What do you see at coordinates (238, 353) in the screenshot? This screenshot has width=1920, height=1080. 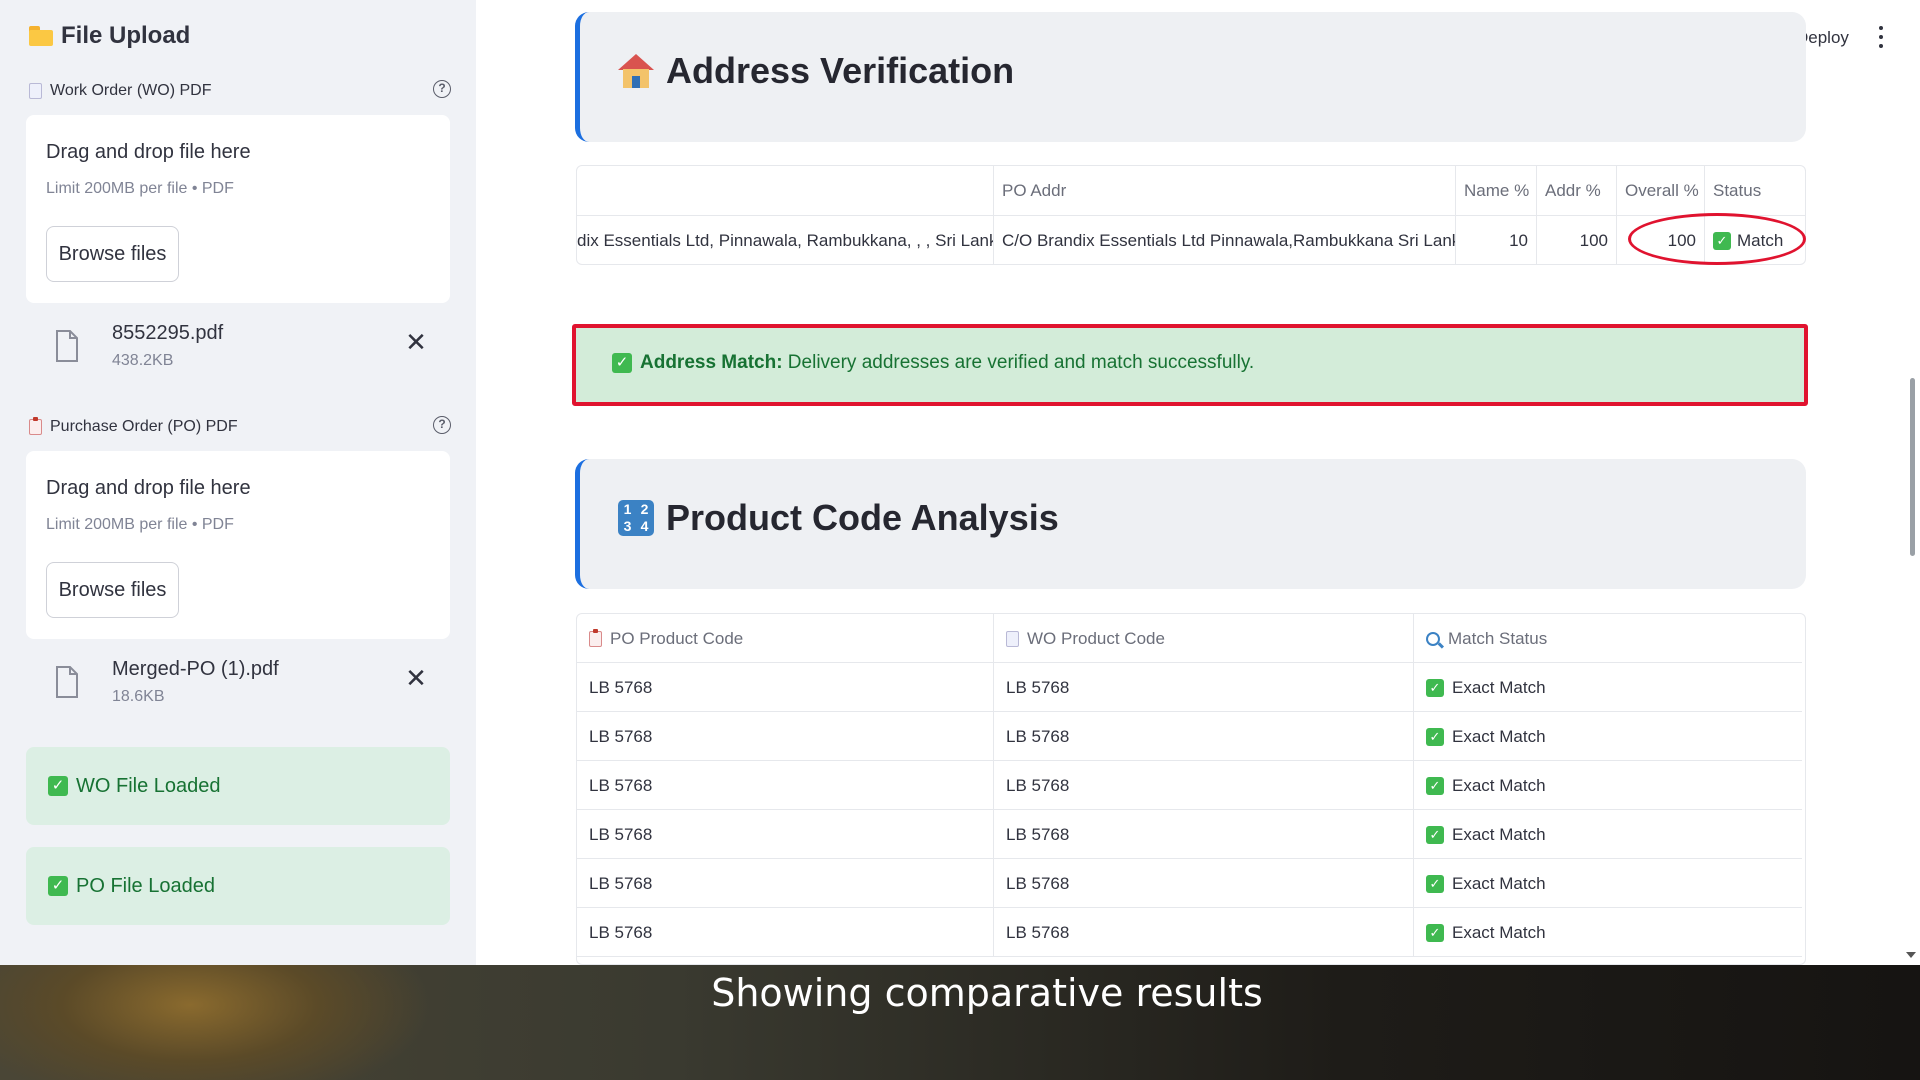 I see `wo-uploaded-file: 8552295.pdf 438.2KB ✕` at bounding box center [238, 353].